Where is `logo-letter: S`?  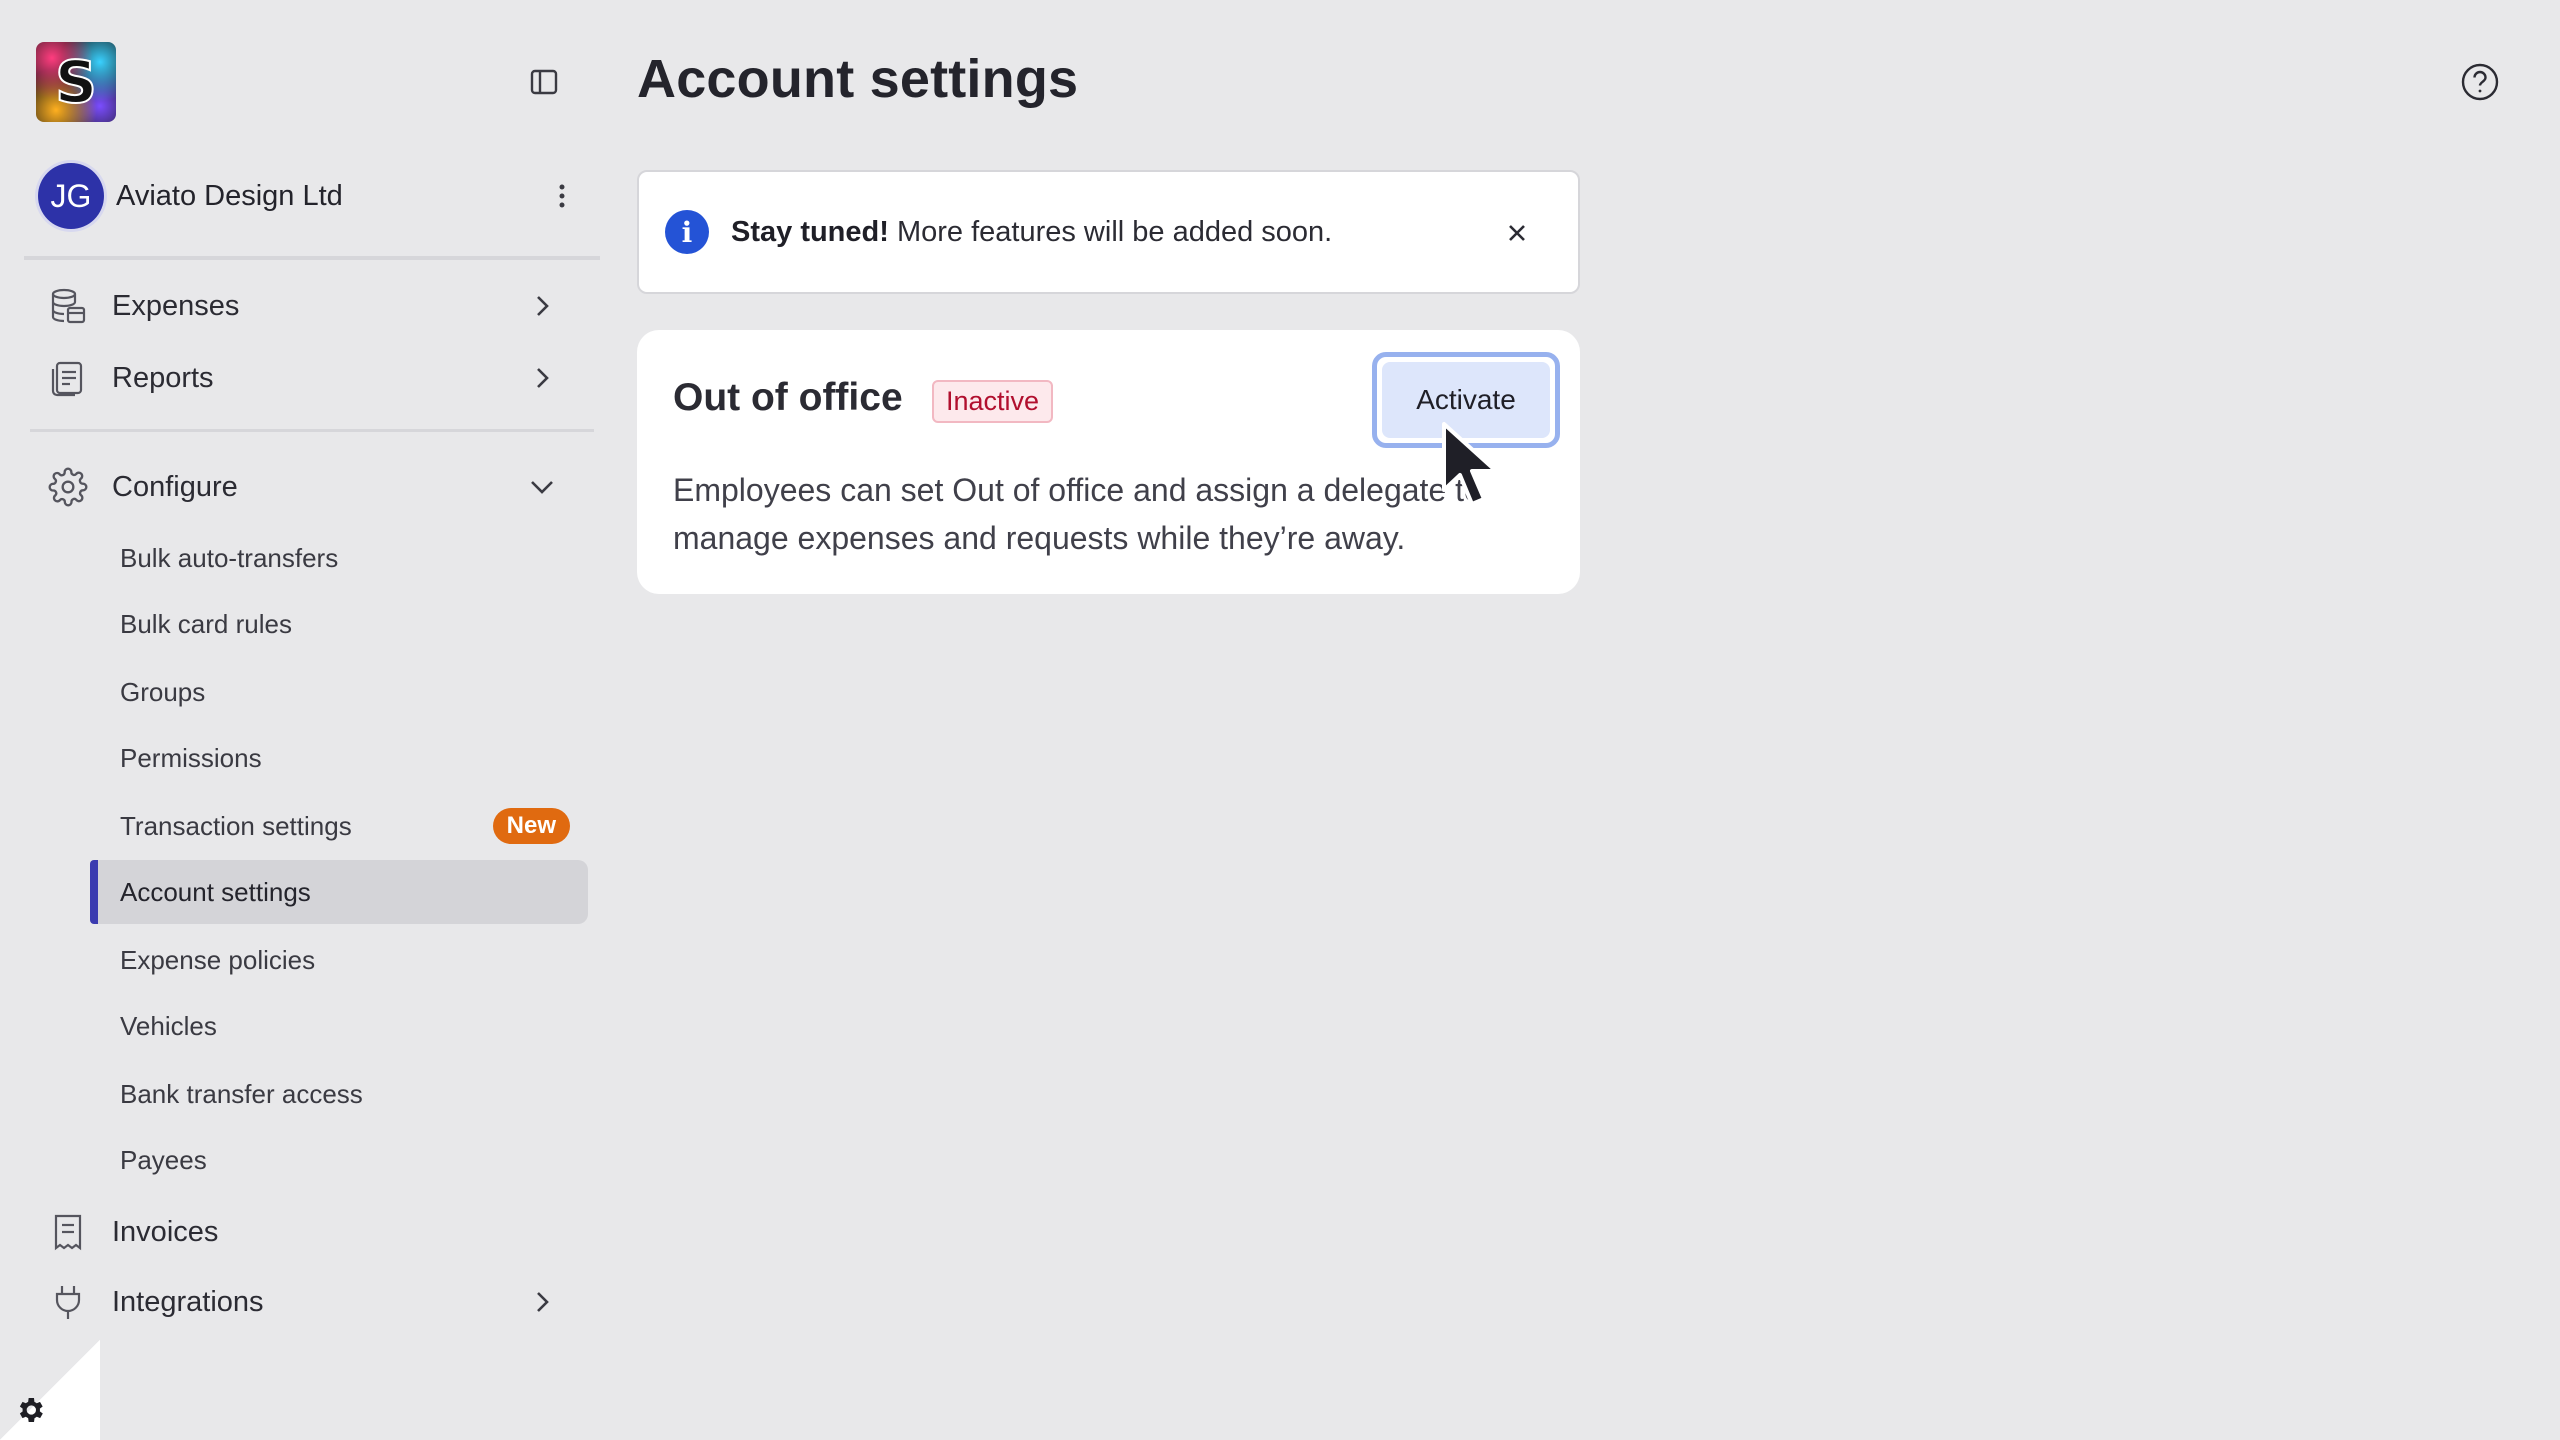
logo-letter: S is located at coordinates (76, 82).